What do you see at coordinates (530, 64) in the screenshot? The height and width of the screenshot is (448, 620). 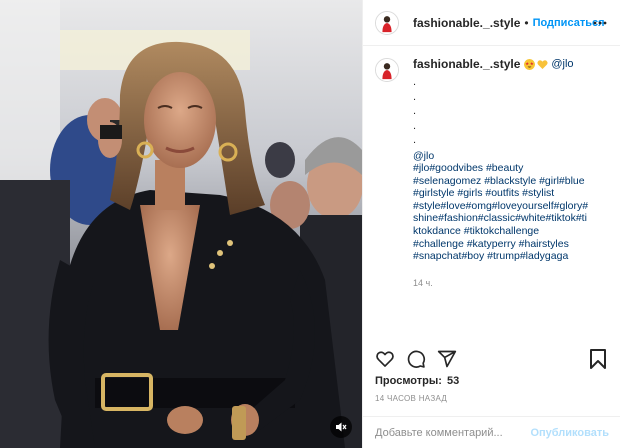 I see `star-struck-emoji-icon` at bounding box center [530, 64].